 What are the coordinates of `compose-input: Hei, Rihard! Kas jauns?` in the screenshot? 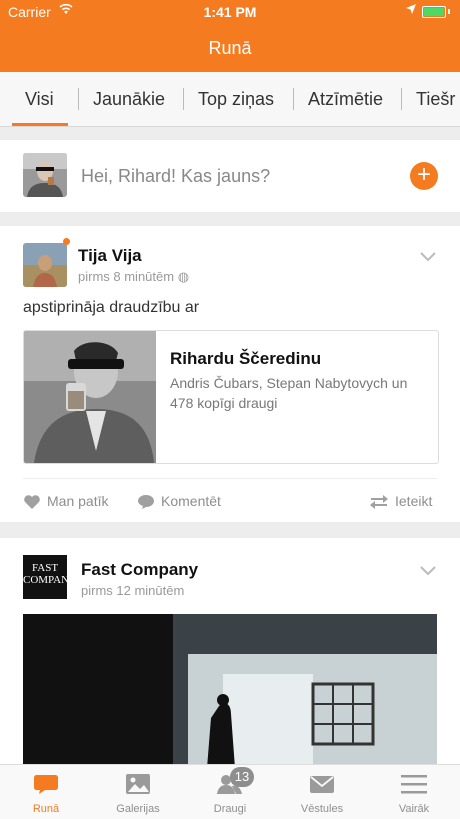 It's located at (175, 176).